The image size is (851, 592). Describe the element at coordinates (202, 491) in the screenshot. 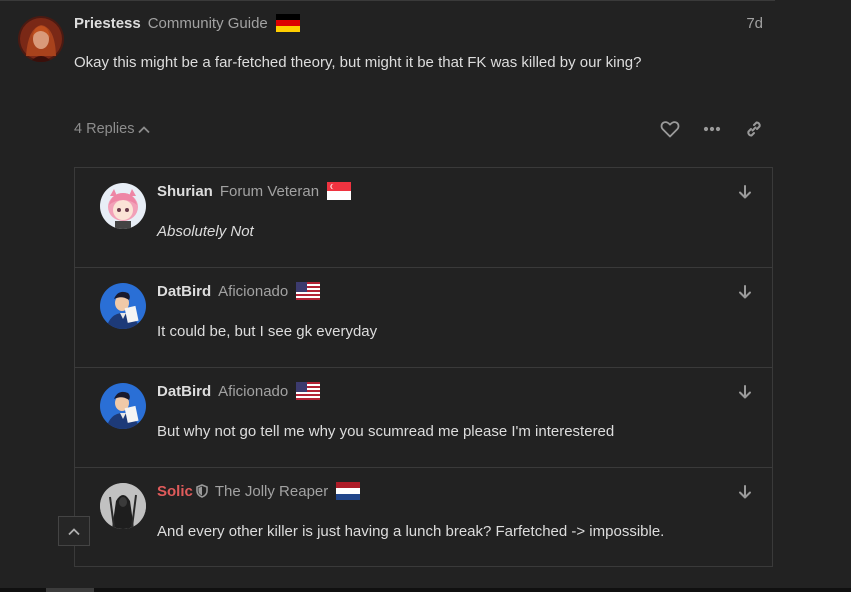

I see `shield-icon` at that location.